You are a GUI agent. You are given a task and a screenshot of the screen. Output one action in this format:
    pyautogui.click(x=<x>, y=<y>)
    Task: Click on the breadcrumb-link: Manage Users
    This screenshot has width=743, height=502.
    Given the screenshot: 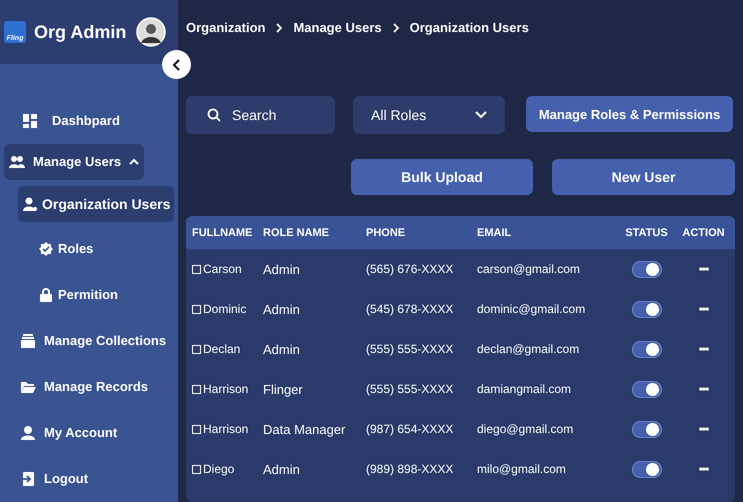 What is the action you would take?
    pyautogui.click(x=337, y=28)
    